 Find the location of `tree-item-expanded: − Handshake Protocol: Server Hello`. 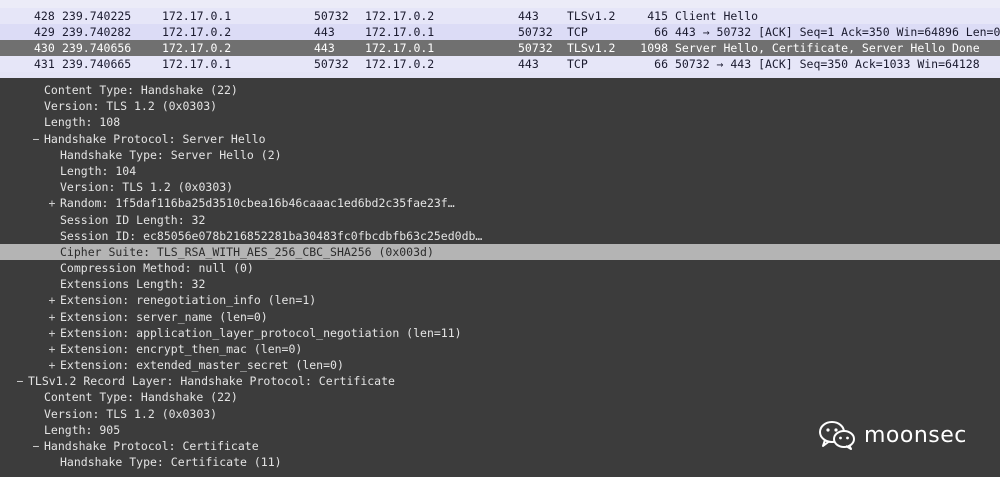

tree-item-expanded: − Handshake Protocol: Server Hello is located at coordinates (500, 139).